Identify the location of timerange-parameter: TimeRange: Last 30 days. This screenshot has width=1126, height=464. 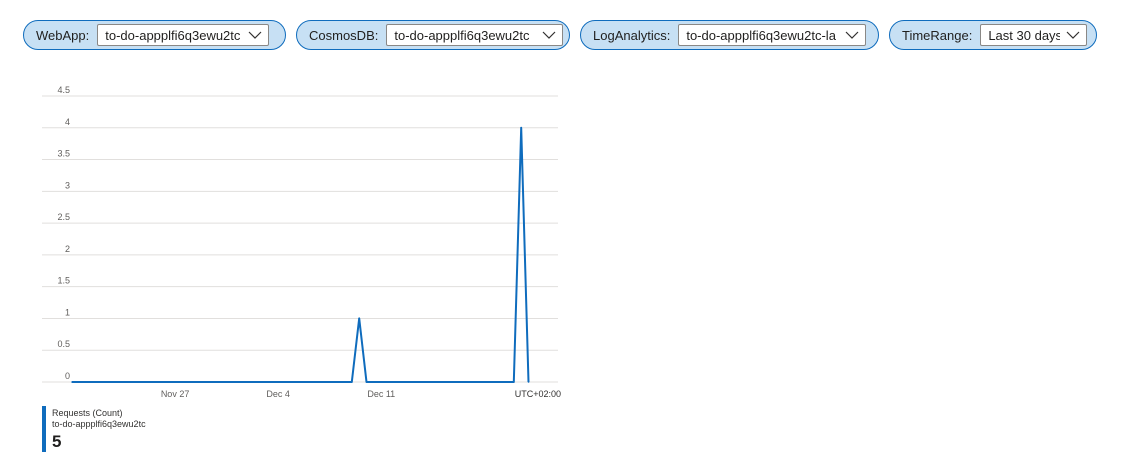
(993, 35).